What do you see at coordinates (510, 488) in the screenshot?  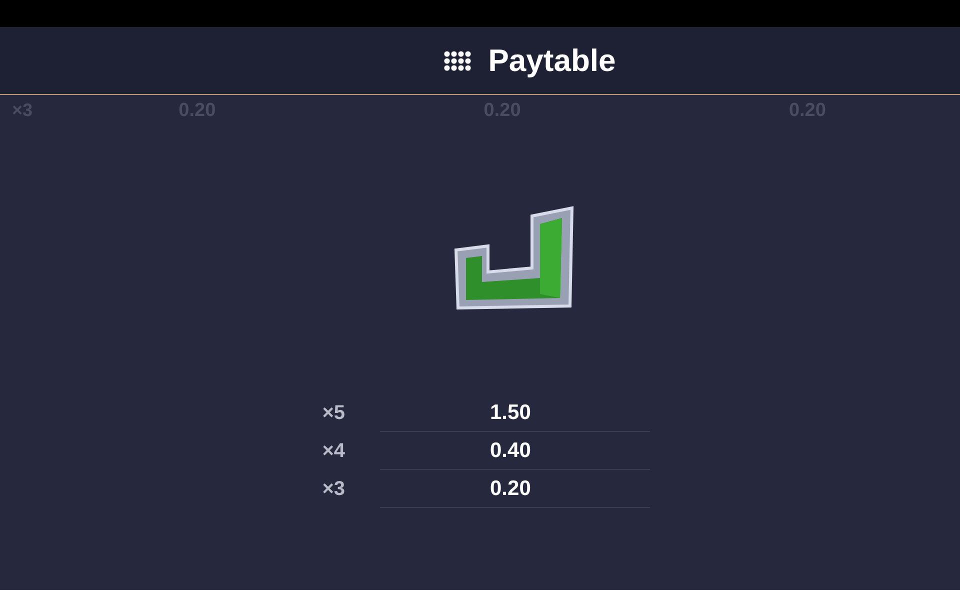 I see `payout-value: 0.20` at bounding box center [510, 488].